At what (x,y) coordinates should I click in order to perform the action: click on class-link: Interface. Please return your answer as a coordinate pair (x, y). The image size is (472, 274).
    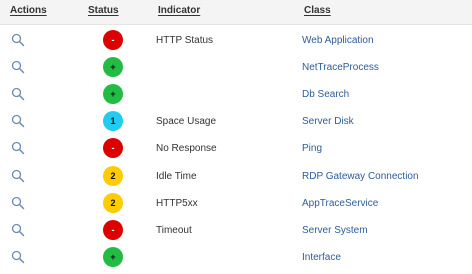
    Looking at the image, I should click on (321, 257).